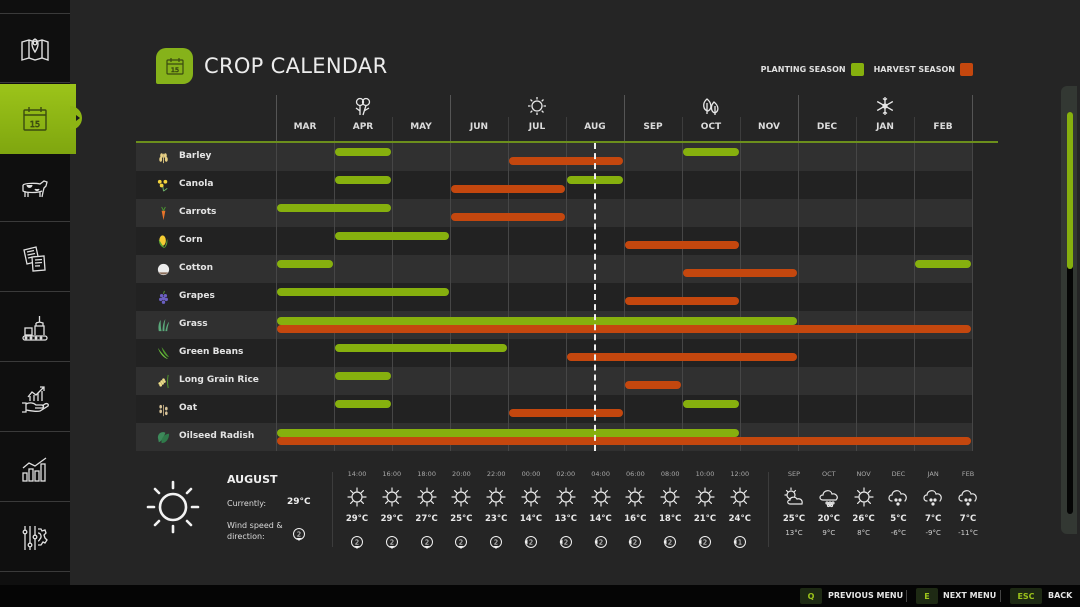  What do you see at coordinates (705, 510) in the screenshot?
I see `hourly-forecast-item: 10:00 21°C 2` at bounding box center [705, 510].